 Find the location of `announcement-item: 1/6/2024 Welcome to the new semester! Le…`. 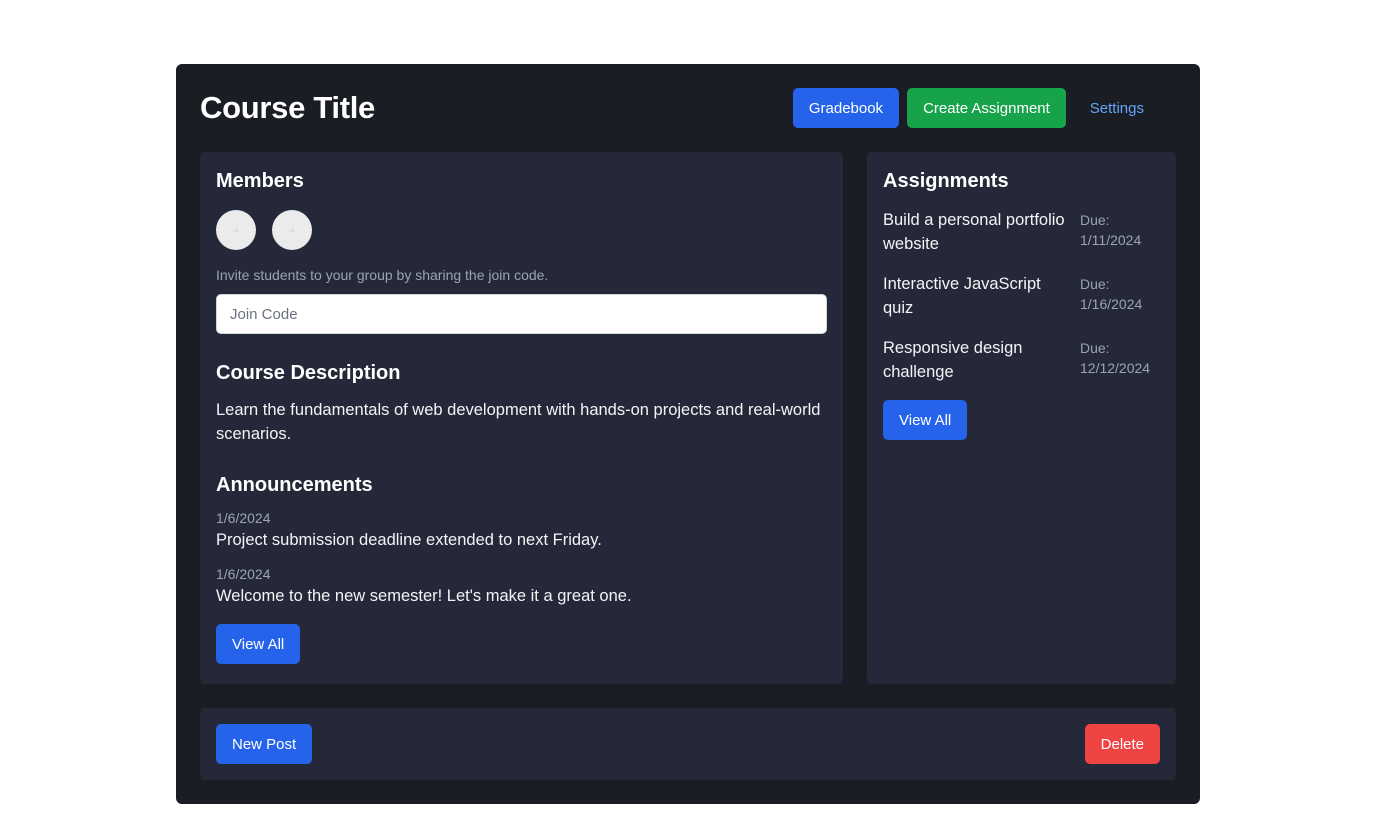

announcement-item: 1/6/2024 Welcome to the new semester! Le… is located at coordinates (521, 586).